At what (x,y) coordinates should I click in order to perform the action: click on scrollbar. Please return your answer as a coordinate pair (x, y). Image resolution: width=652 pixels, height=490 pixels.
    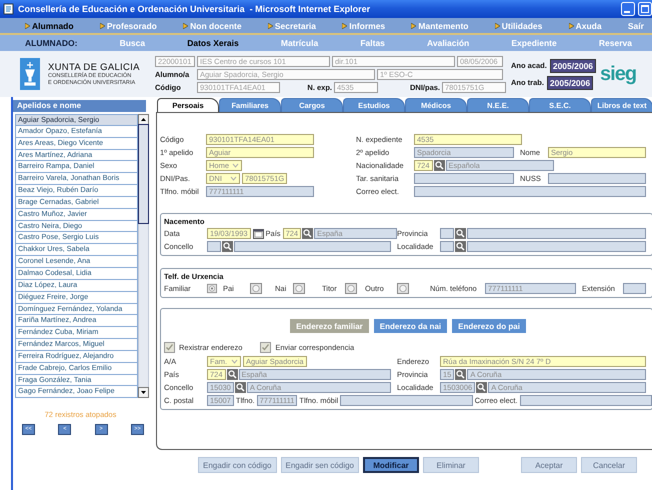
    Looking at the image, I should click on (143, 256).